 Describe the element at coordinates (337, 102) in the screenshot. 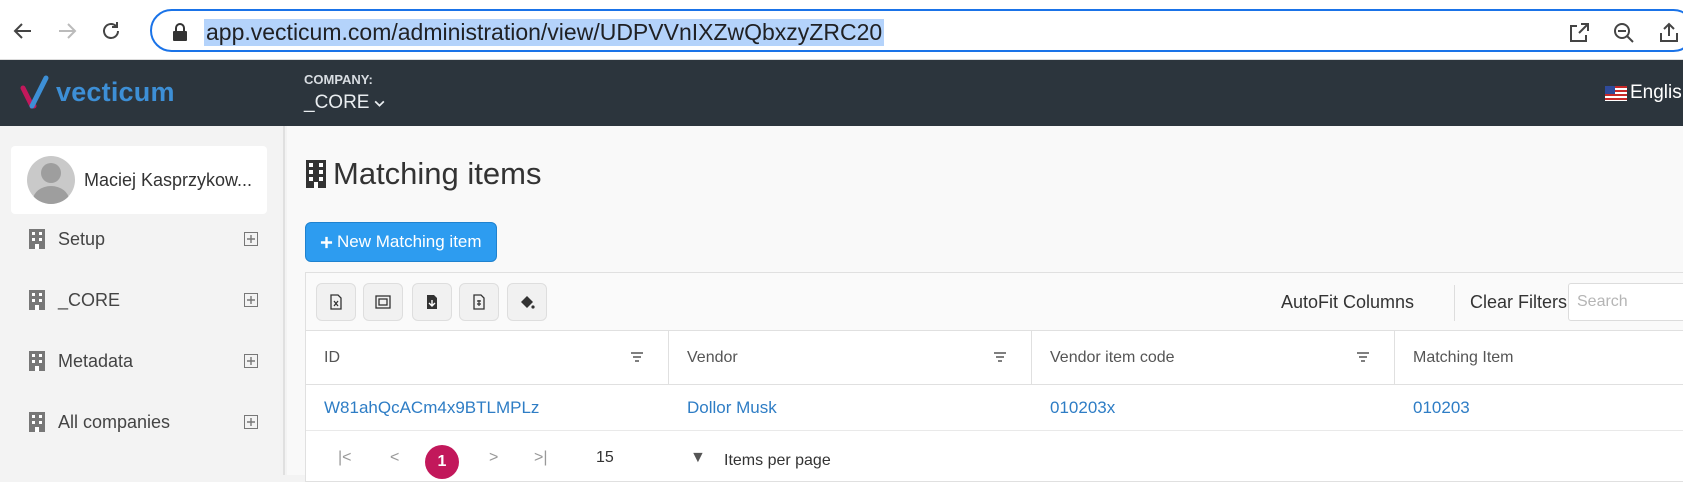

I see `company-value: _CORE` at that location.